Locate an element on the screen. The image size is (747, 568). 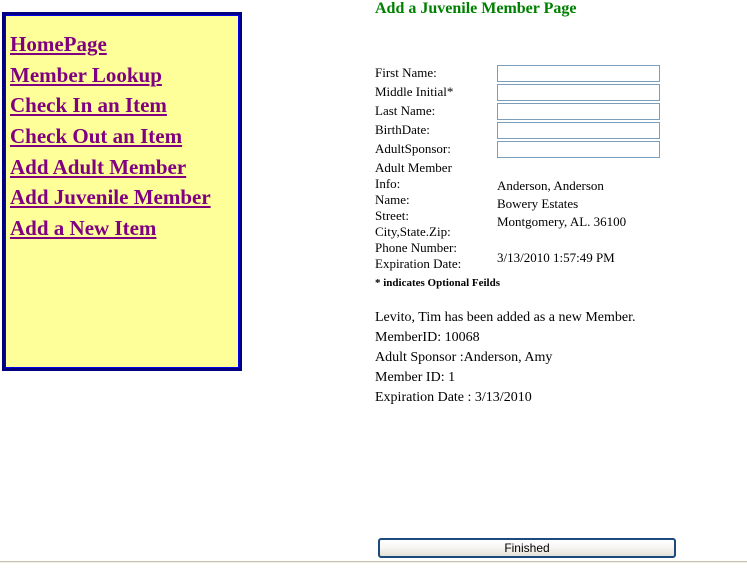
optional-fields-note: * indicates Optional Feilds is located at coordinates (437, 283).